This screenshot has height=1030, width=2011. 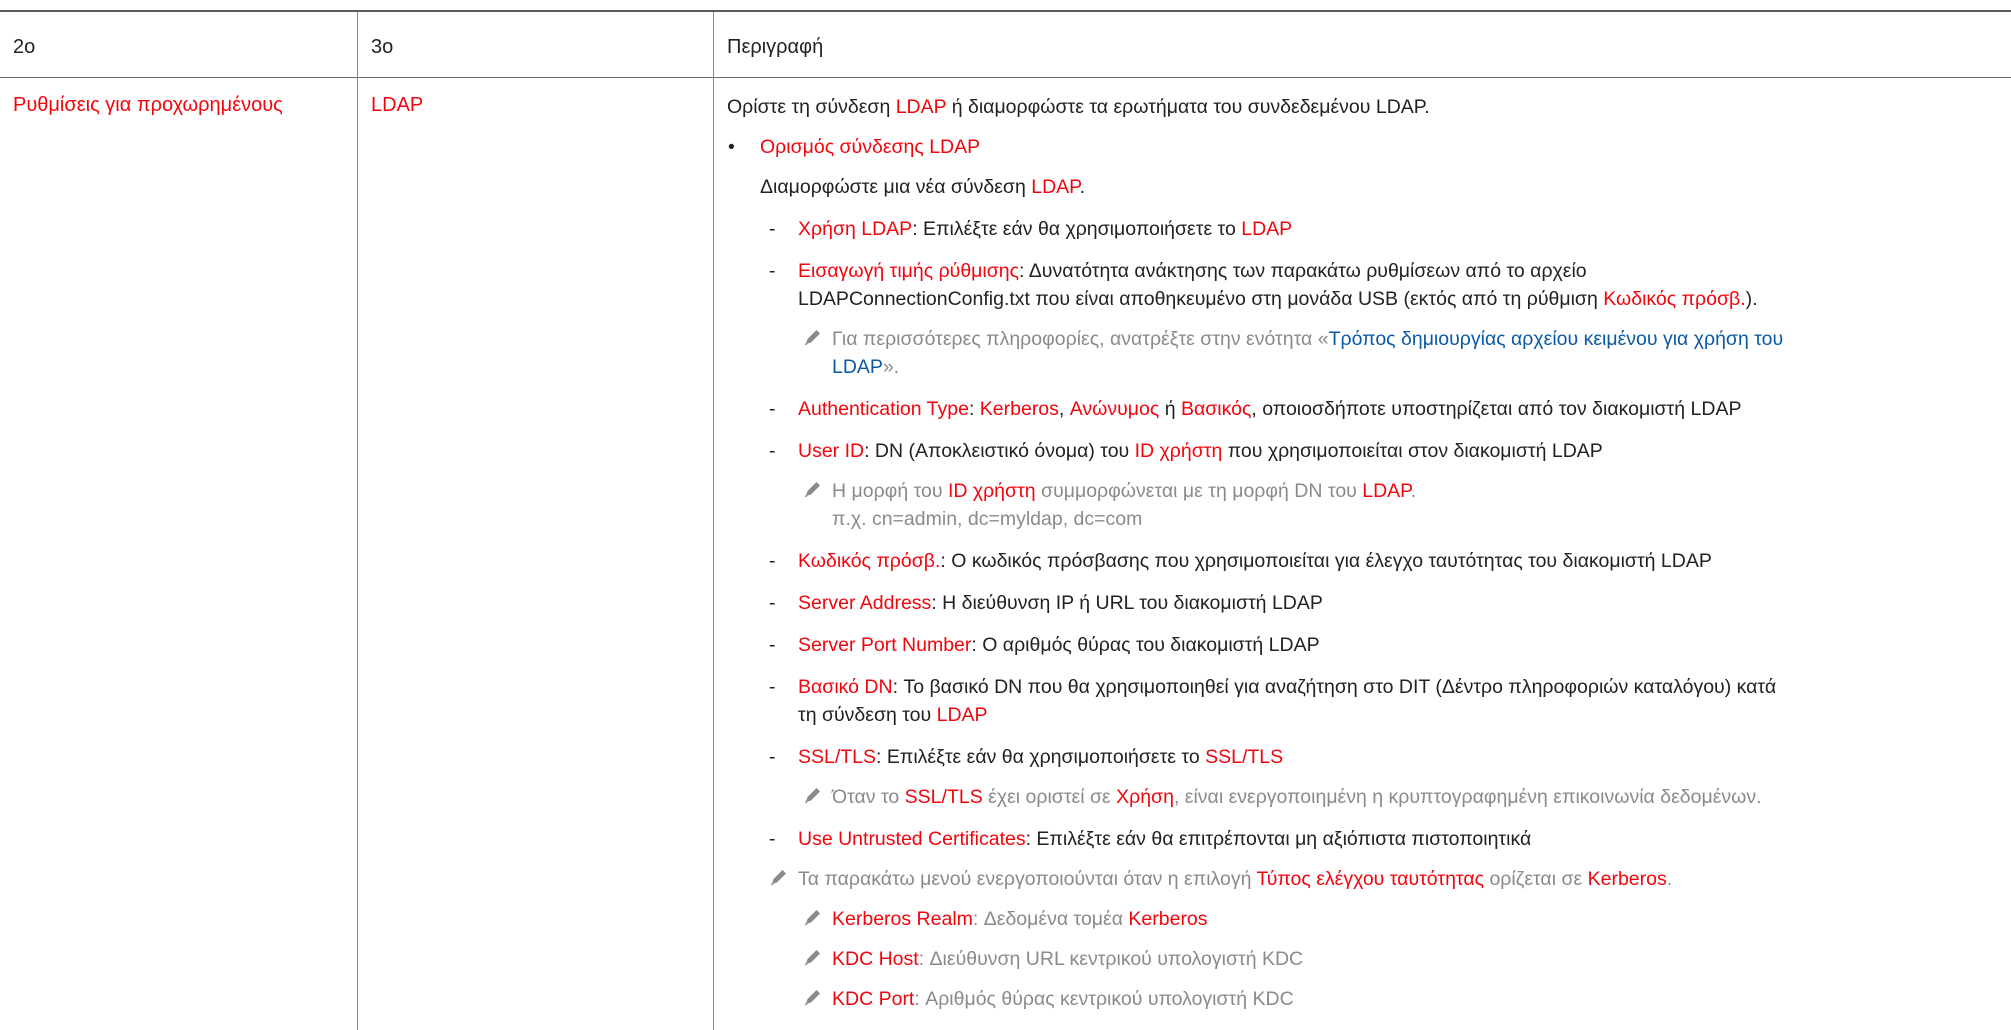 What do you see at coordinates (24, 47) in the screenshot?
I see `header-col-2nd: 2ο` at bounding box center [24, 47].